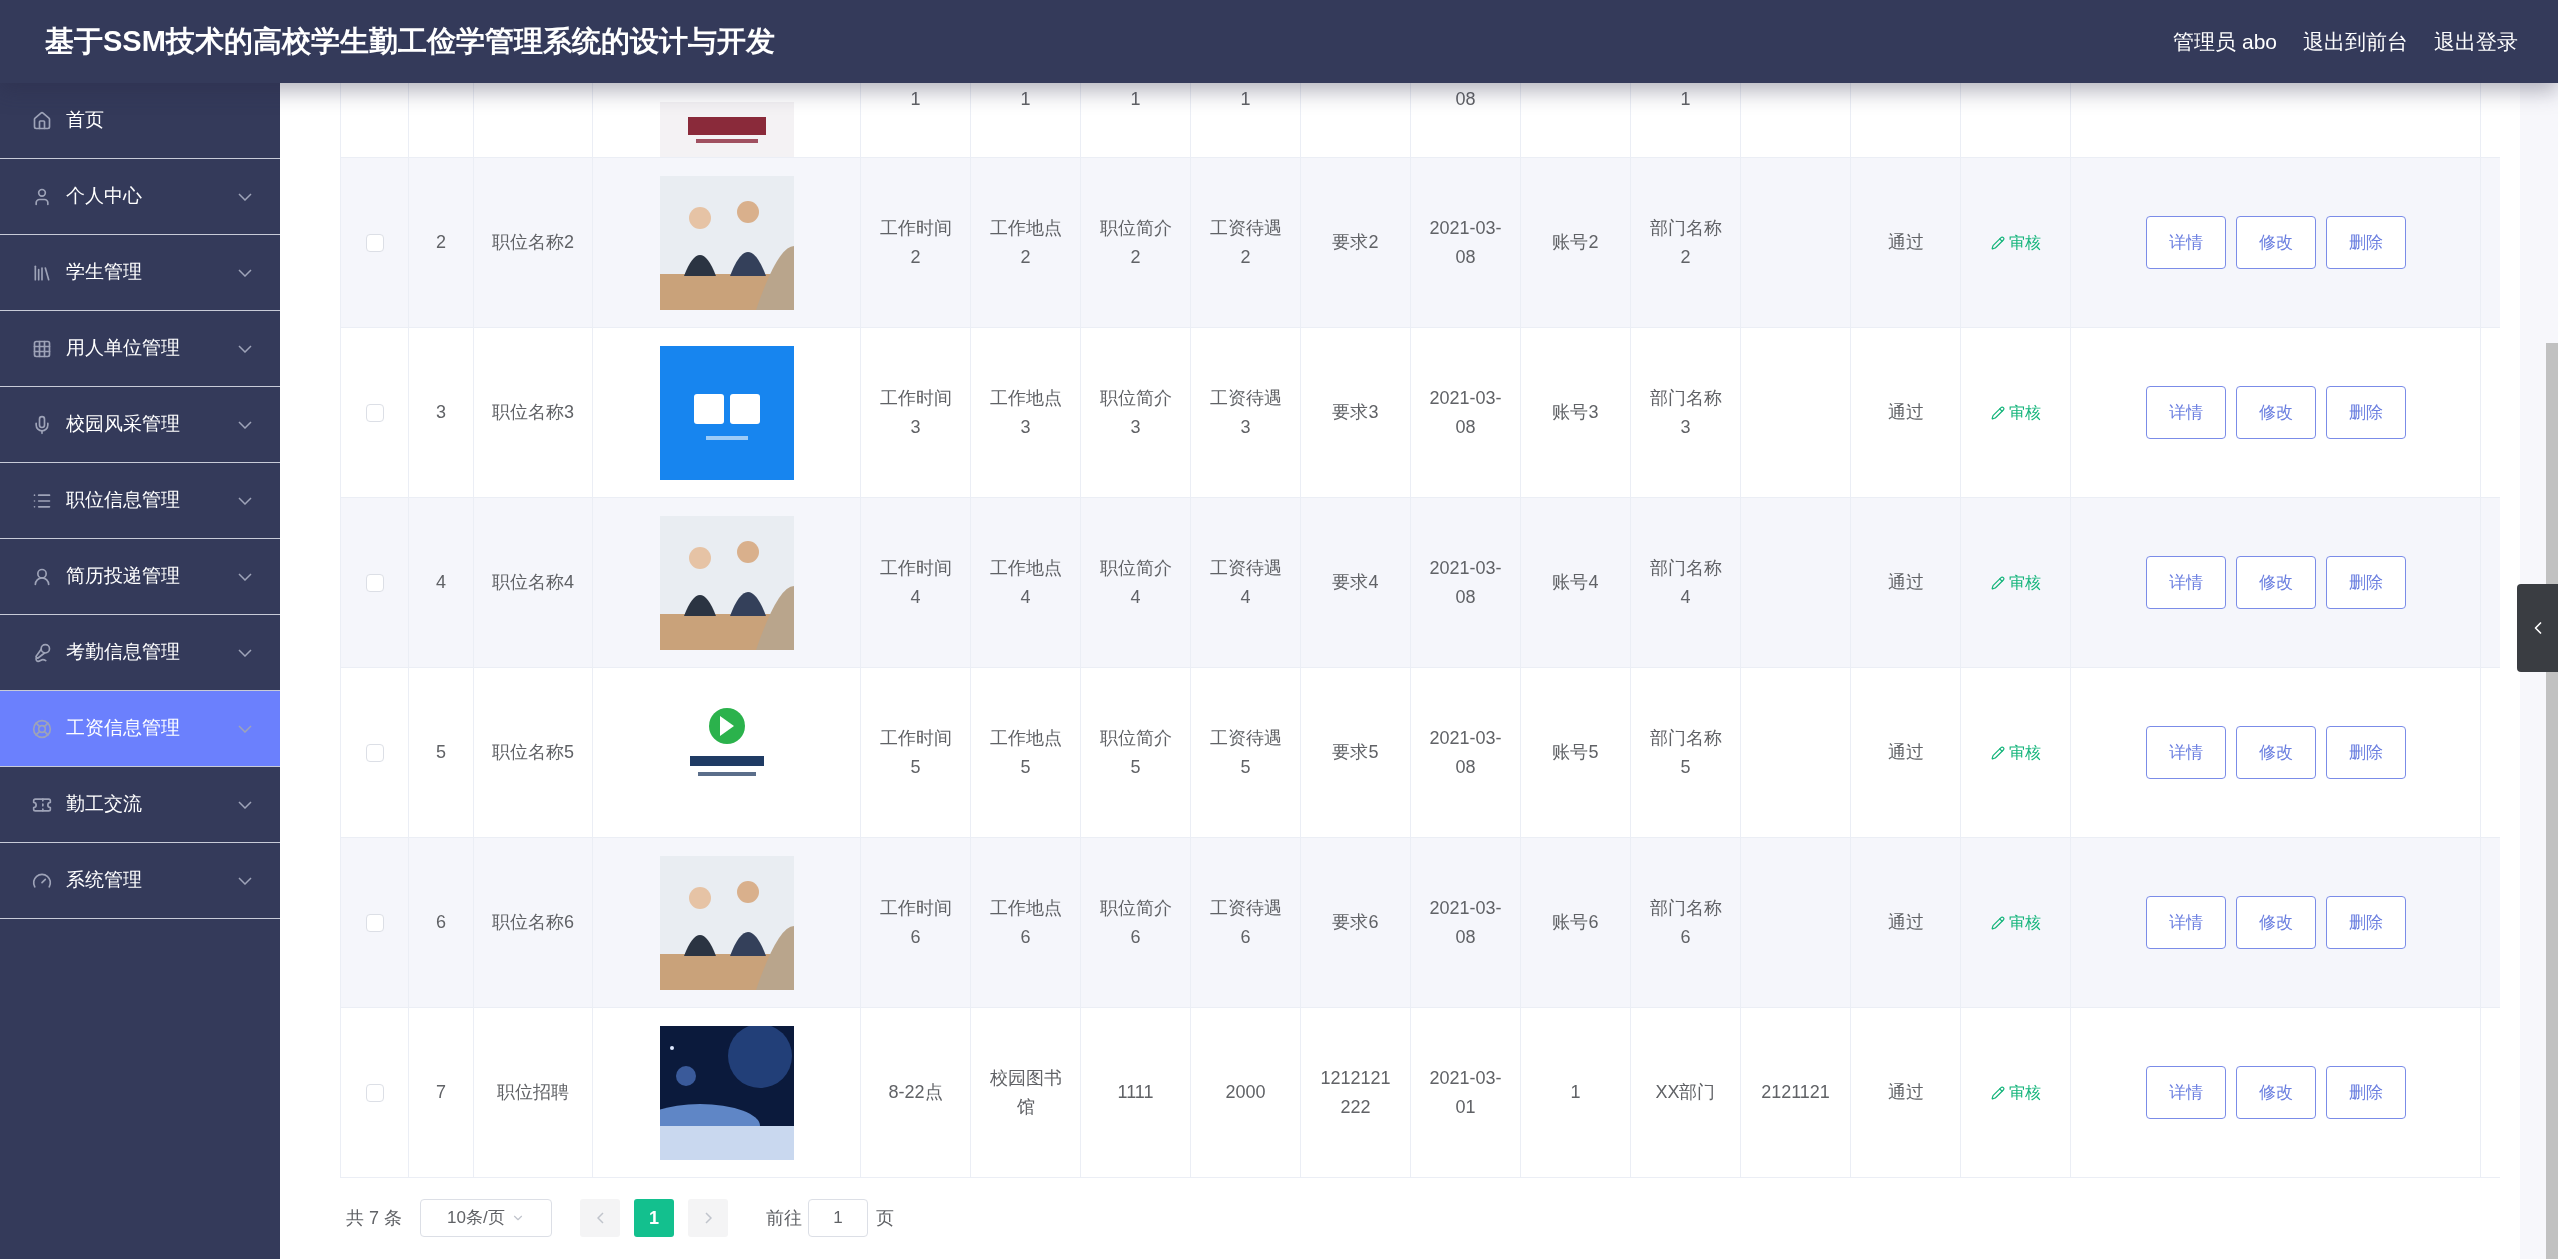  What do you see at coordinates (441, 412) in the screenshot?
I see `row-number: 3` at bounding box center [441, 412].